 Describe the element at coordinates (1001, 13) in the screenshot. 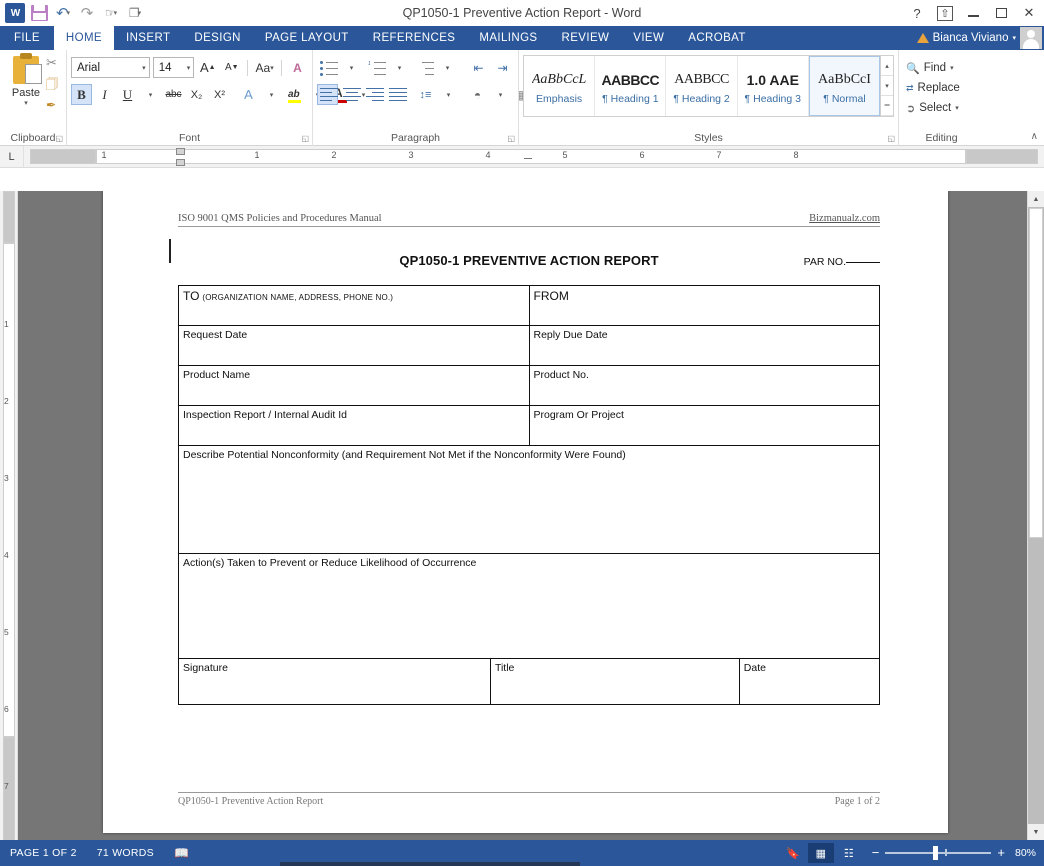

I see `restore-button` at that location.